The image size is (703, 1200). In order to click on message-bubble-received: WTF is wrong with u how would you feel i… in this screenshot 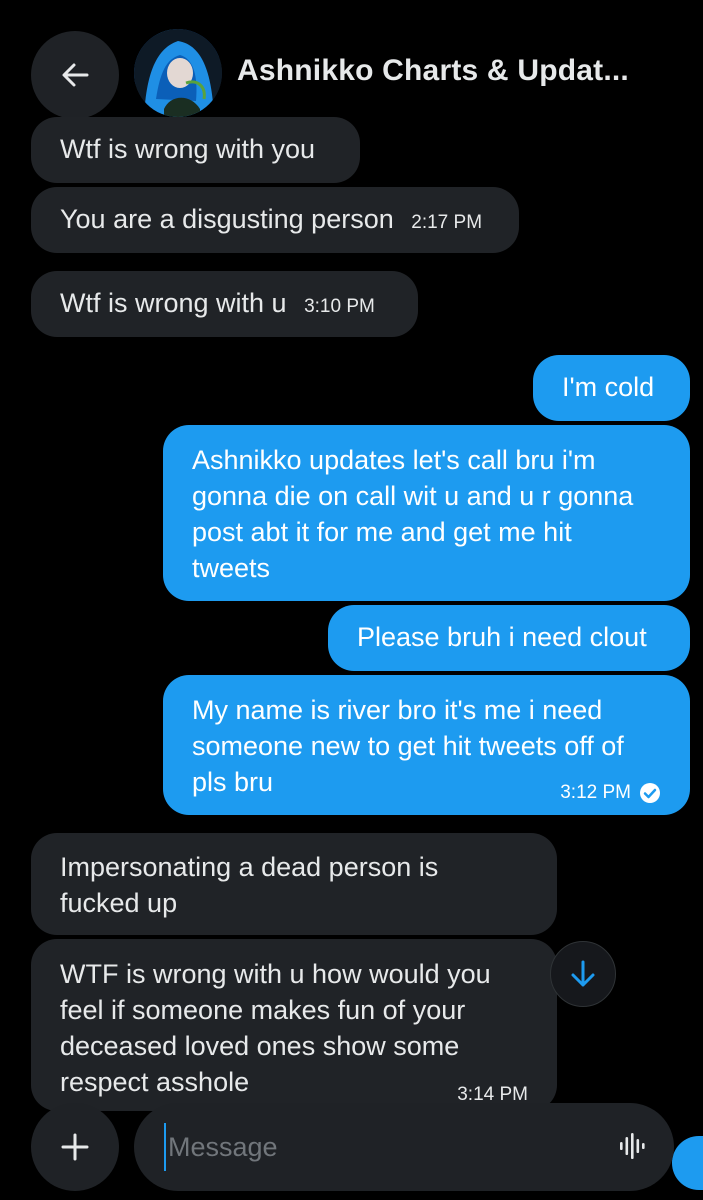, I will do `click(294, 1025)`.